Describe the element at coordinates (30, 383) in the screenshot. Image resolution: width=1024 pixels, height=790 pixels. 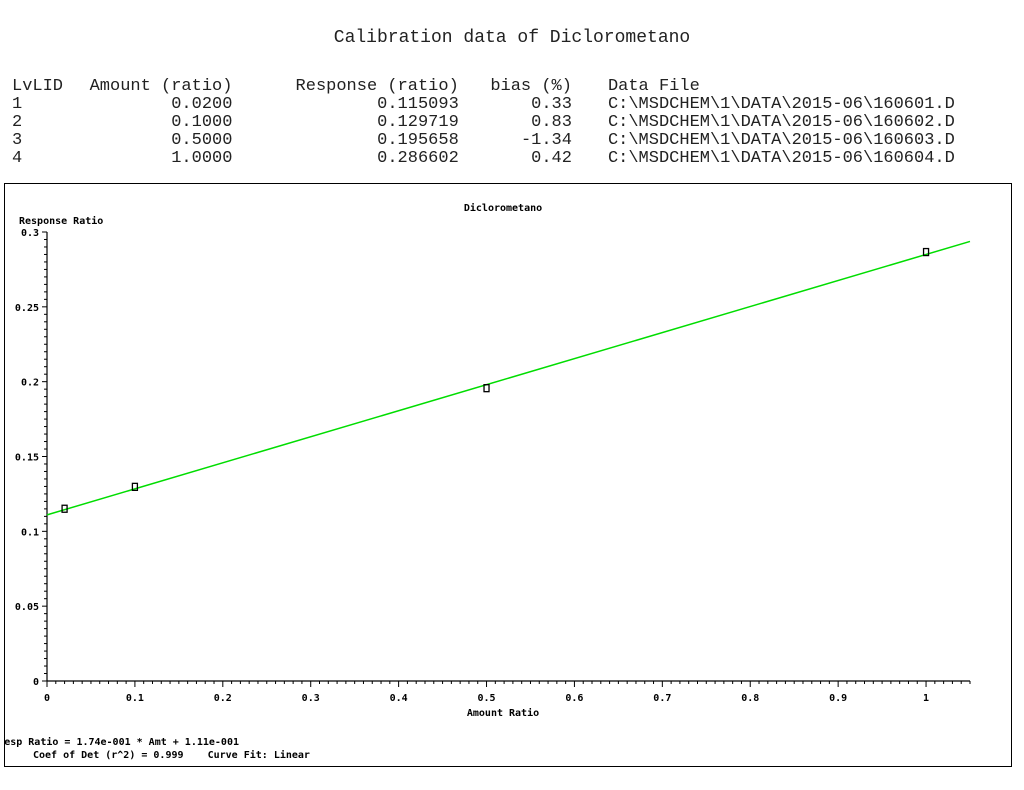
I see `y-tick-label: 0.2` at that location.